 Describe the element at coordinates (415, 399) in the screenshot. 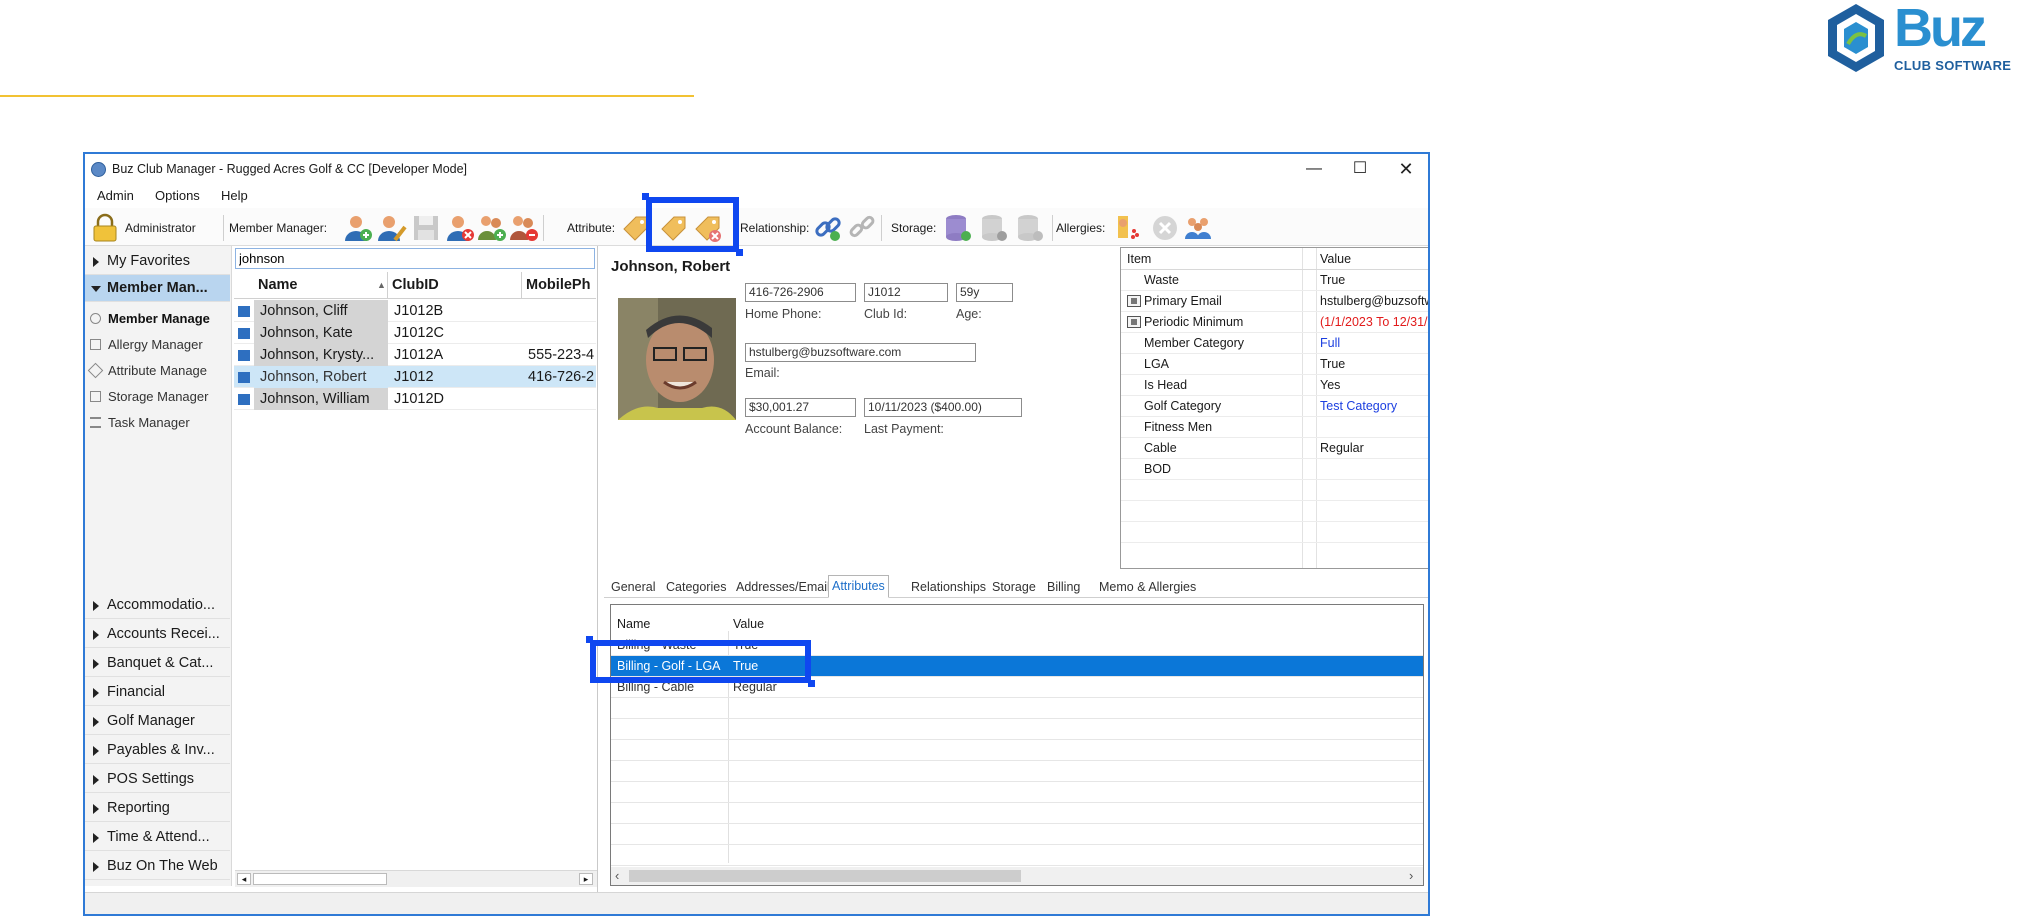

I see `member-row: Johnson, William J1012D` at that location.